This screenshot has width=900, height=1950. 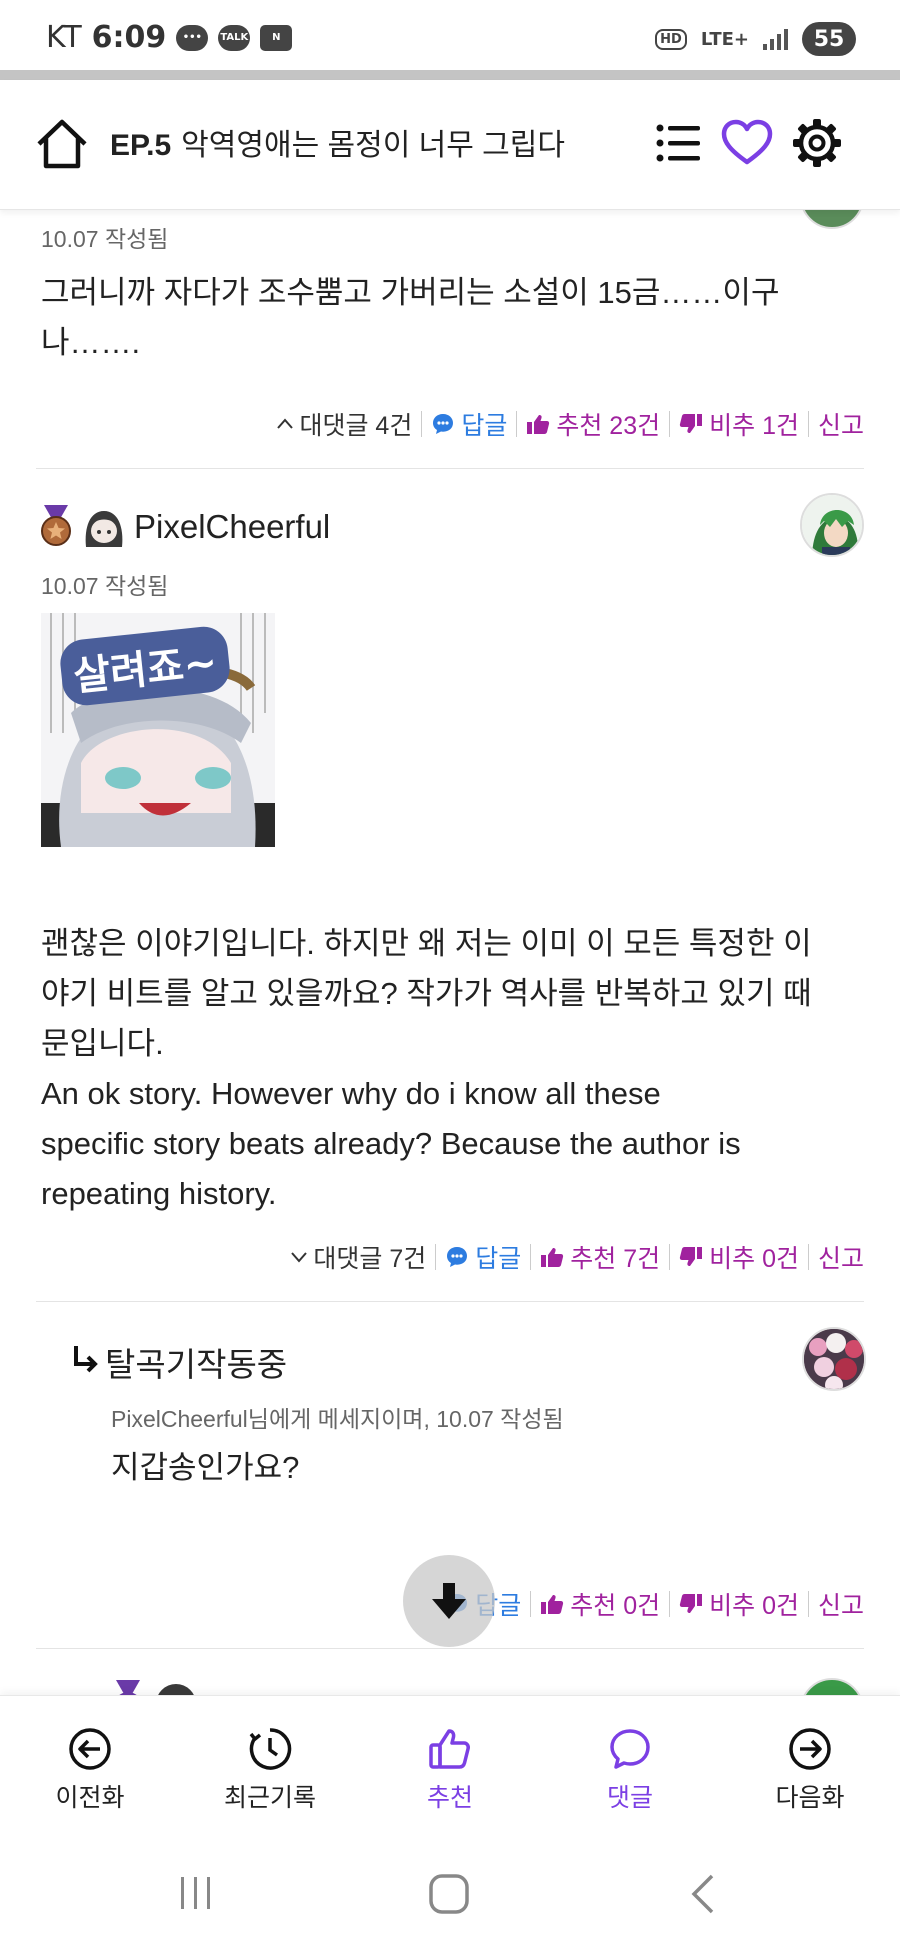 I want to click on dislike-count: 비추 1건, so click(x=754, y=426).